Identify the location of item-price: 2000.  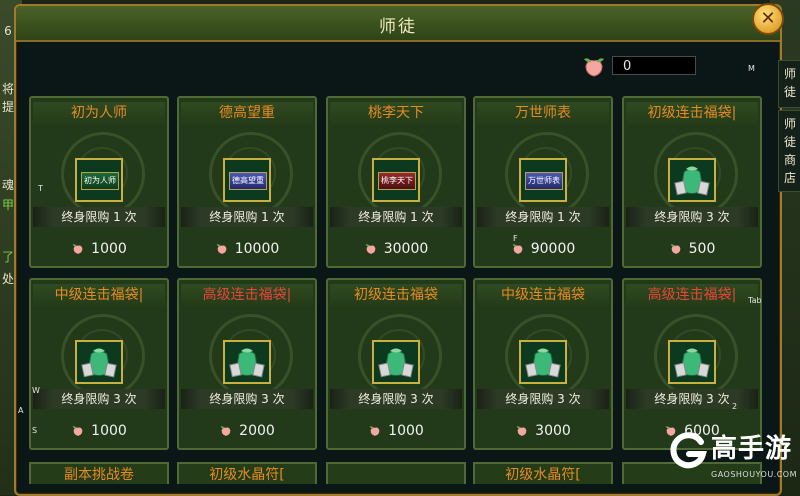
(247, 431).